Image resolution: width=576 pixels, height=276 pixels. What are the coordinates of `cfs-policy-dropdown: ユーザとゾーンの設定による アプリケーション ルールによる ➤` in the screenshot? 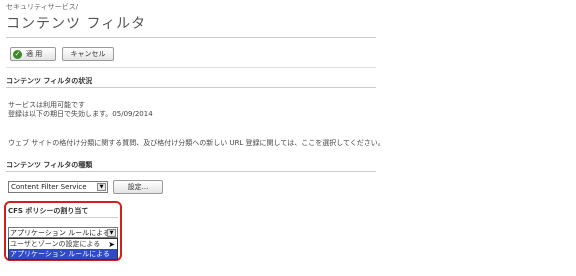 It's located at (63, 249).